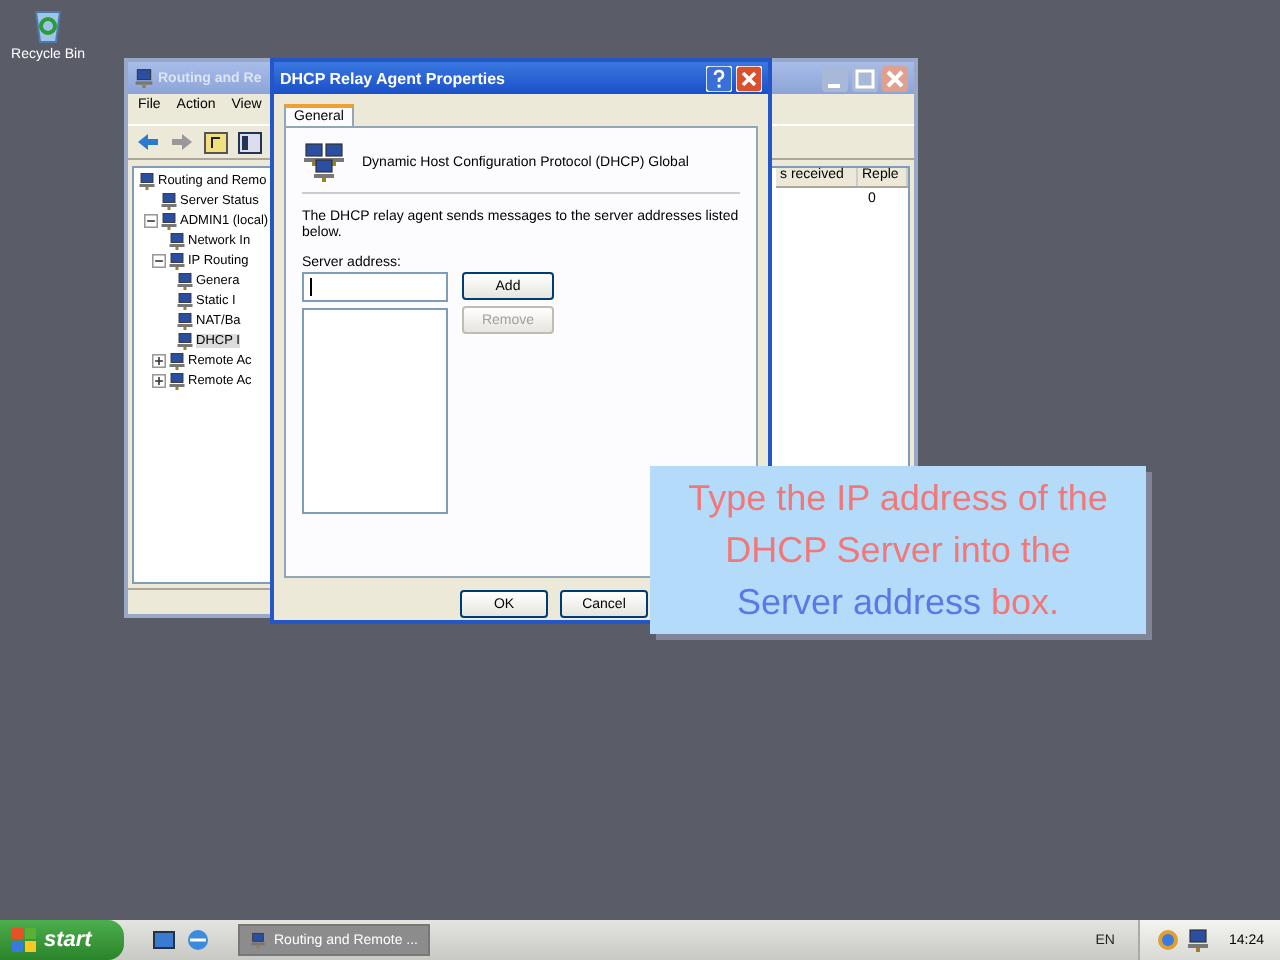  What do you see at coordinates (375, 411) in the screenshot?
I see `address-list` at bounding box center [375, 411].